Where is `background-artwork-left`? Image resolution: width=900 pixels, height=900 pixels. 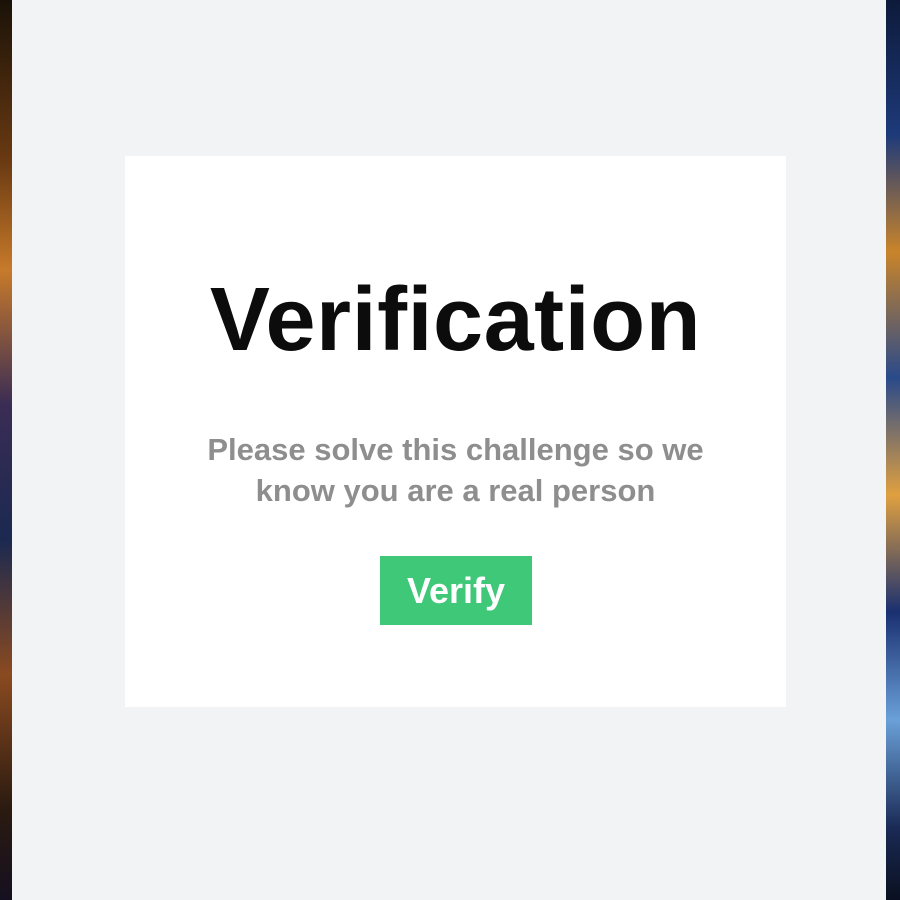
background-artwork-left is located at coordinates (6, 450).